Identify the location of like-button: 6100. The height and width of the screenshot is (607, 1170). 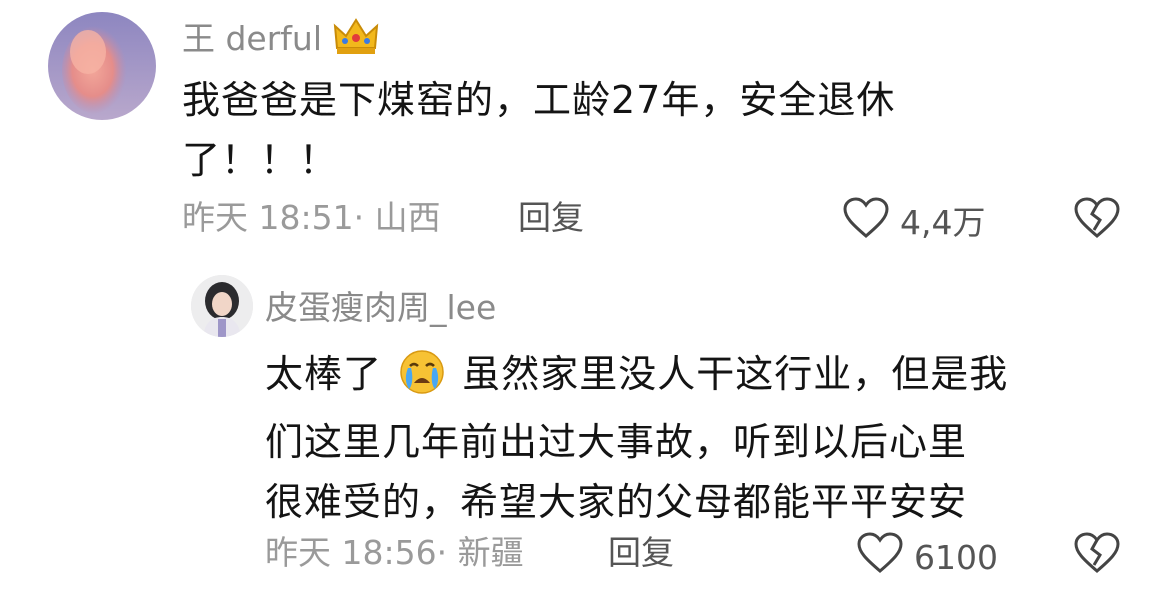
(927, 557).